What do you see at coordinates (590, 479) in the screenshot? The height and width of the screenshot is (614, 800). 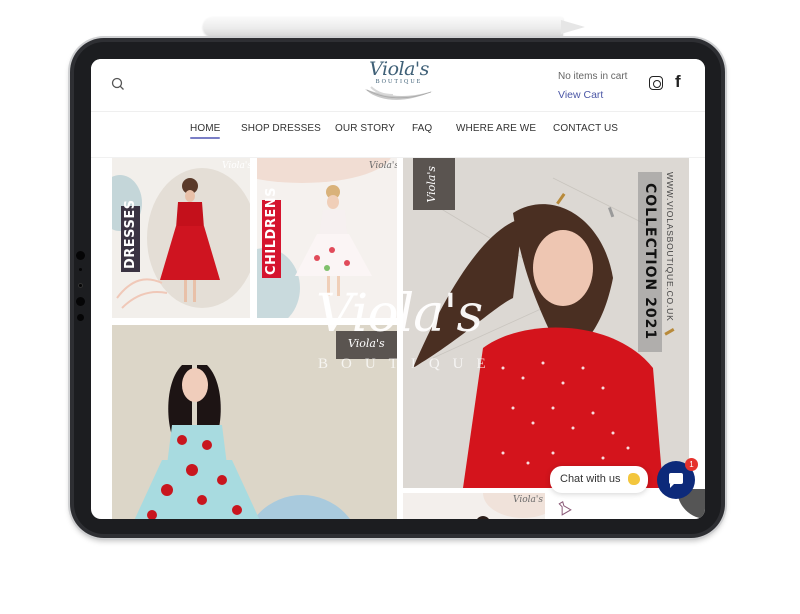 I see `chat-label: Chat with us` at bounding box center [590, 479].